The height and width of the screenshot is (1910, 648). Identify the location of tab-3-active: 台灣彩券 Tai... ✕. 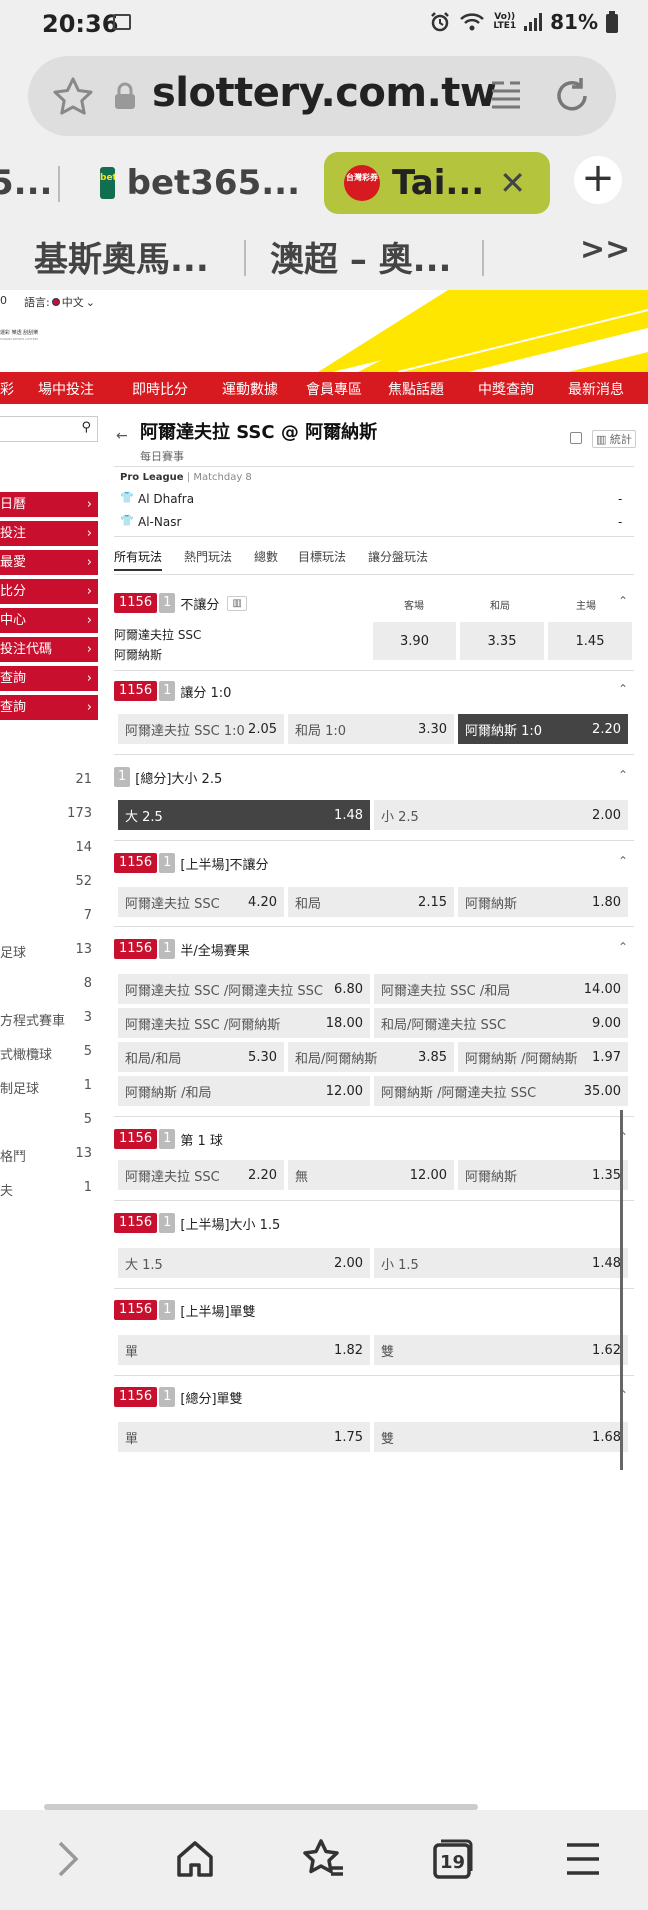
(437, 183).